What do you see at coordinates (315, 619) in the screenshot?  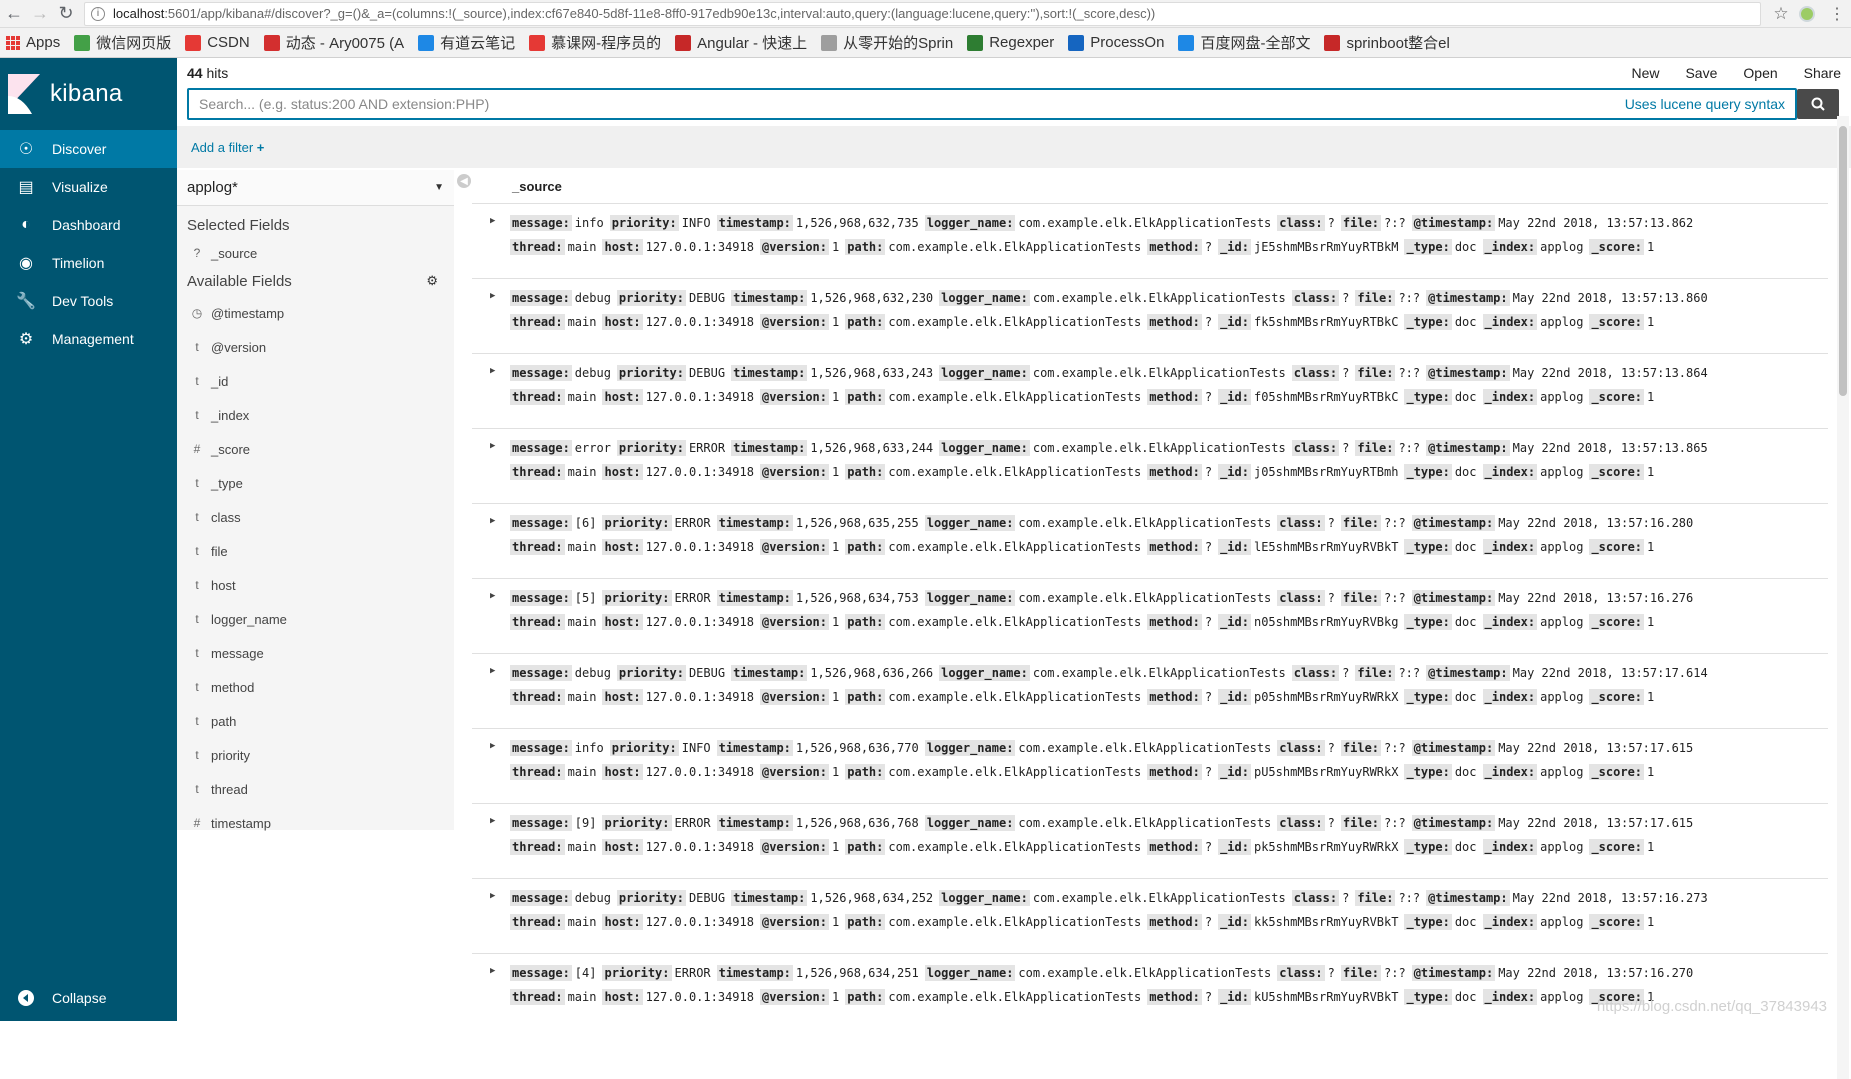 I see `field-item: t logger_name` at bounding box center [315, 619].